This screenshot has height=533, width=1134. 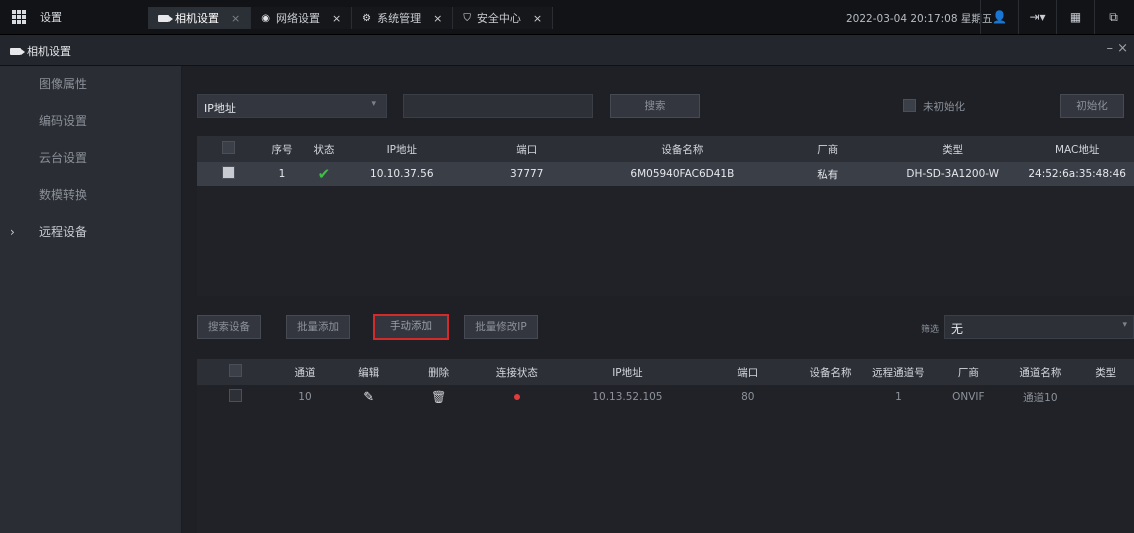 What do you see at coordinates (527, 149) in the screenshot?
I see `col-header: 端口` at bounding box center [527, 149].